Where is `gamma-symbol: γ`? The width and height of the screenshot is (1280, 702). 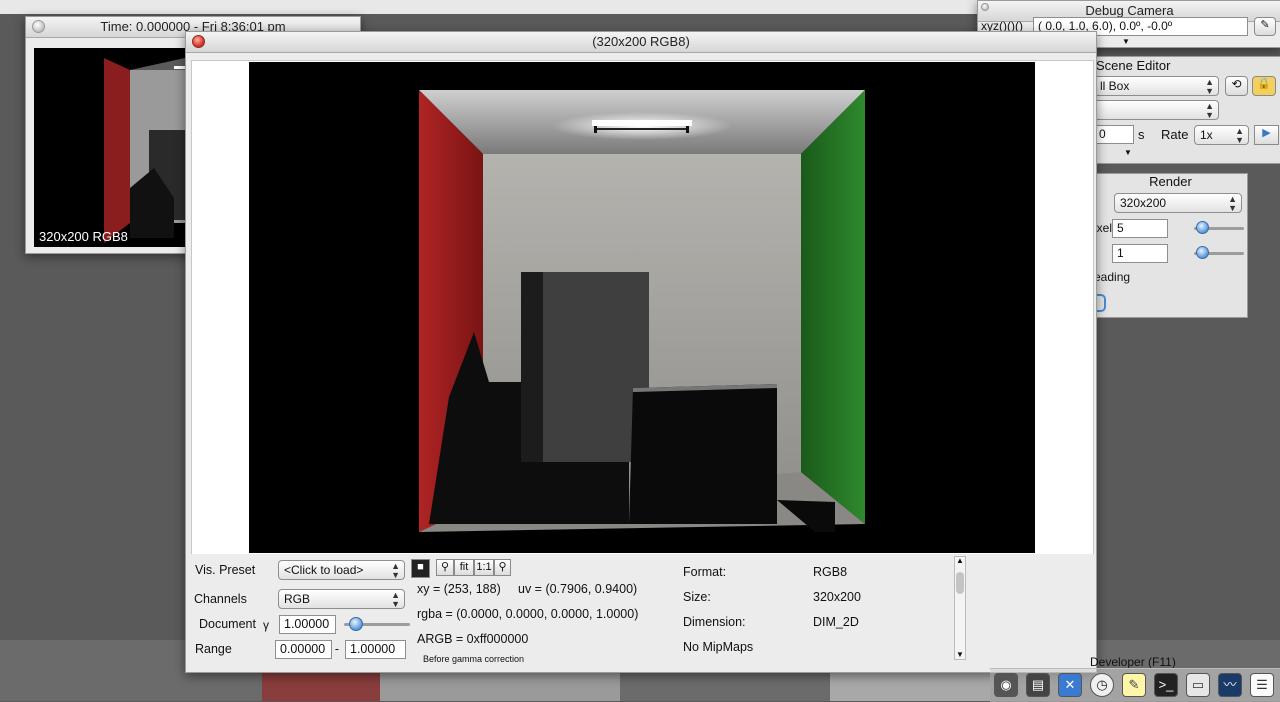 gamma-symbol: γ is located at coordinates (266, 625).